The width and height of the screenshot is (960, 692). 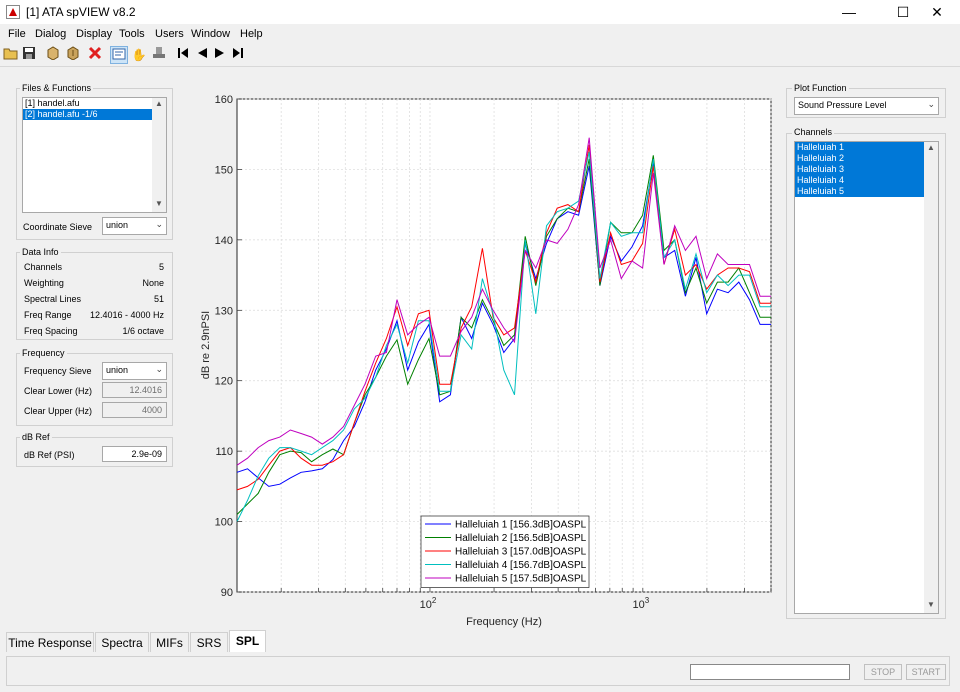 What do you see at coordinates (161, 267) in the screenshot?
I see `channels-value: 5` at bounding box center [161, 267].